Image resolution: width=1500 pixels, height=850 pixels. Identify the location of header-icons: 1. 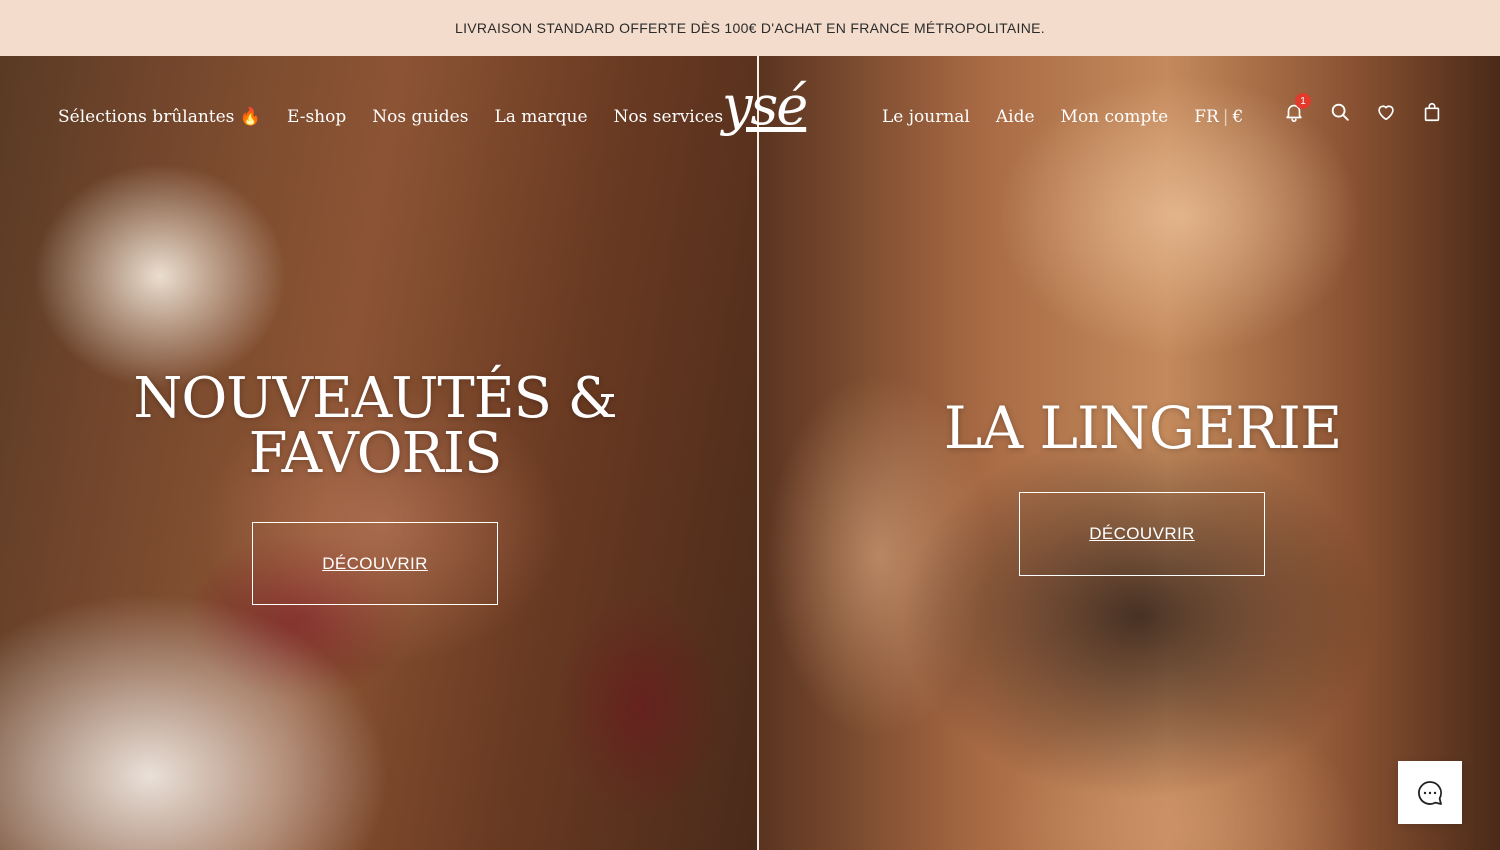
(1363, 108).